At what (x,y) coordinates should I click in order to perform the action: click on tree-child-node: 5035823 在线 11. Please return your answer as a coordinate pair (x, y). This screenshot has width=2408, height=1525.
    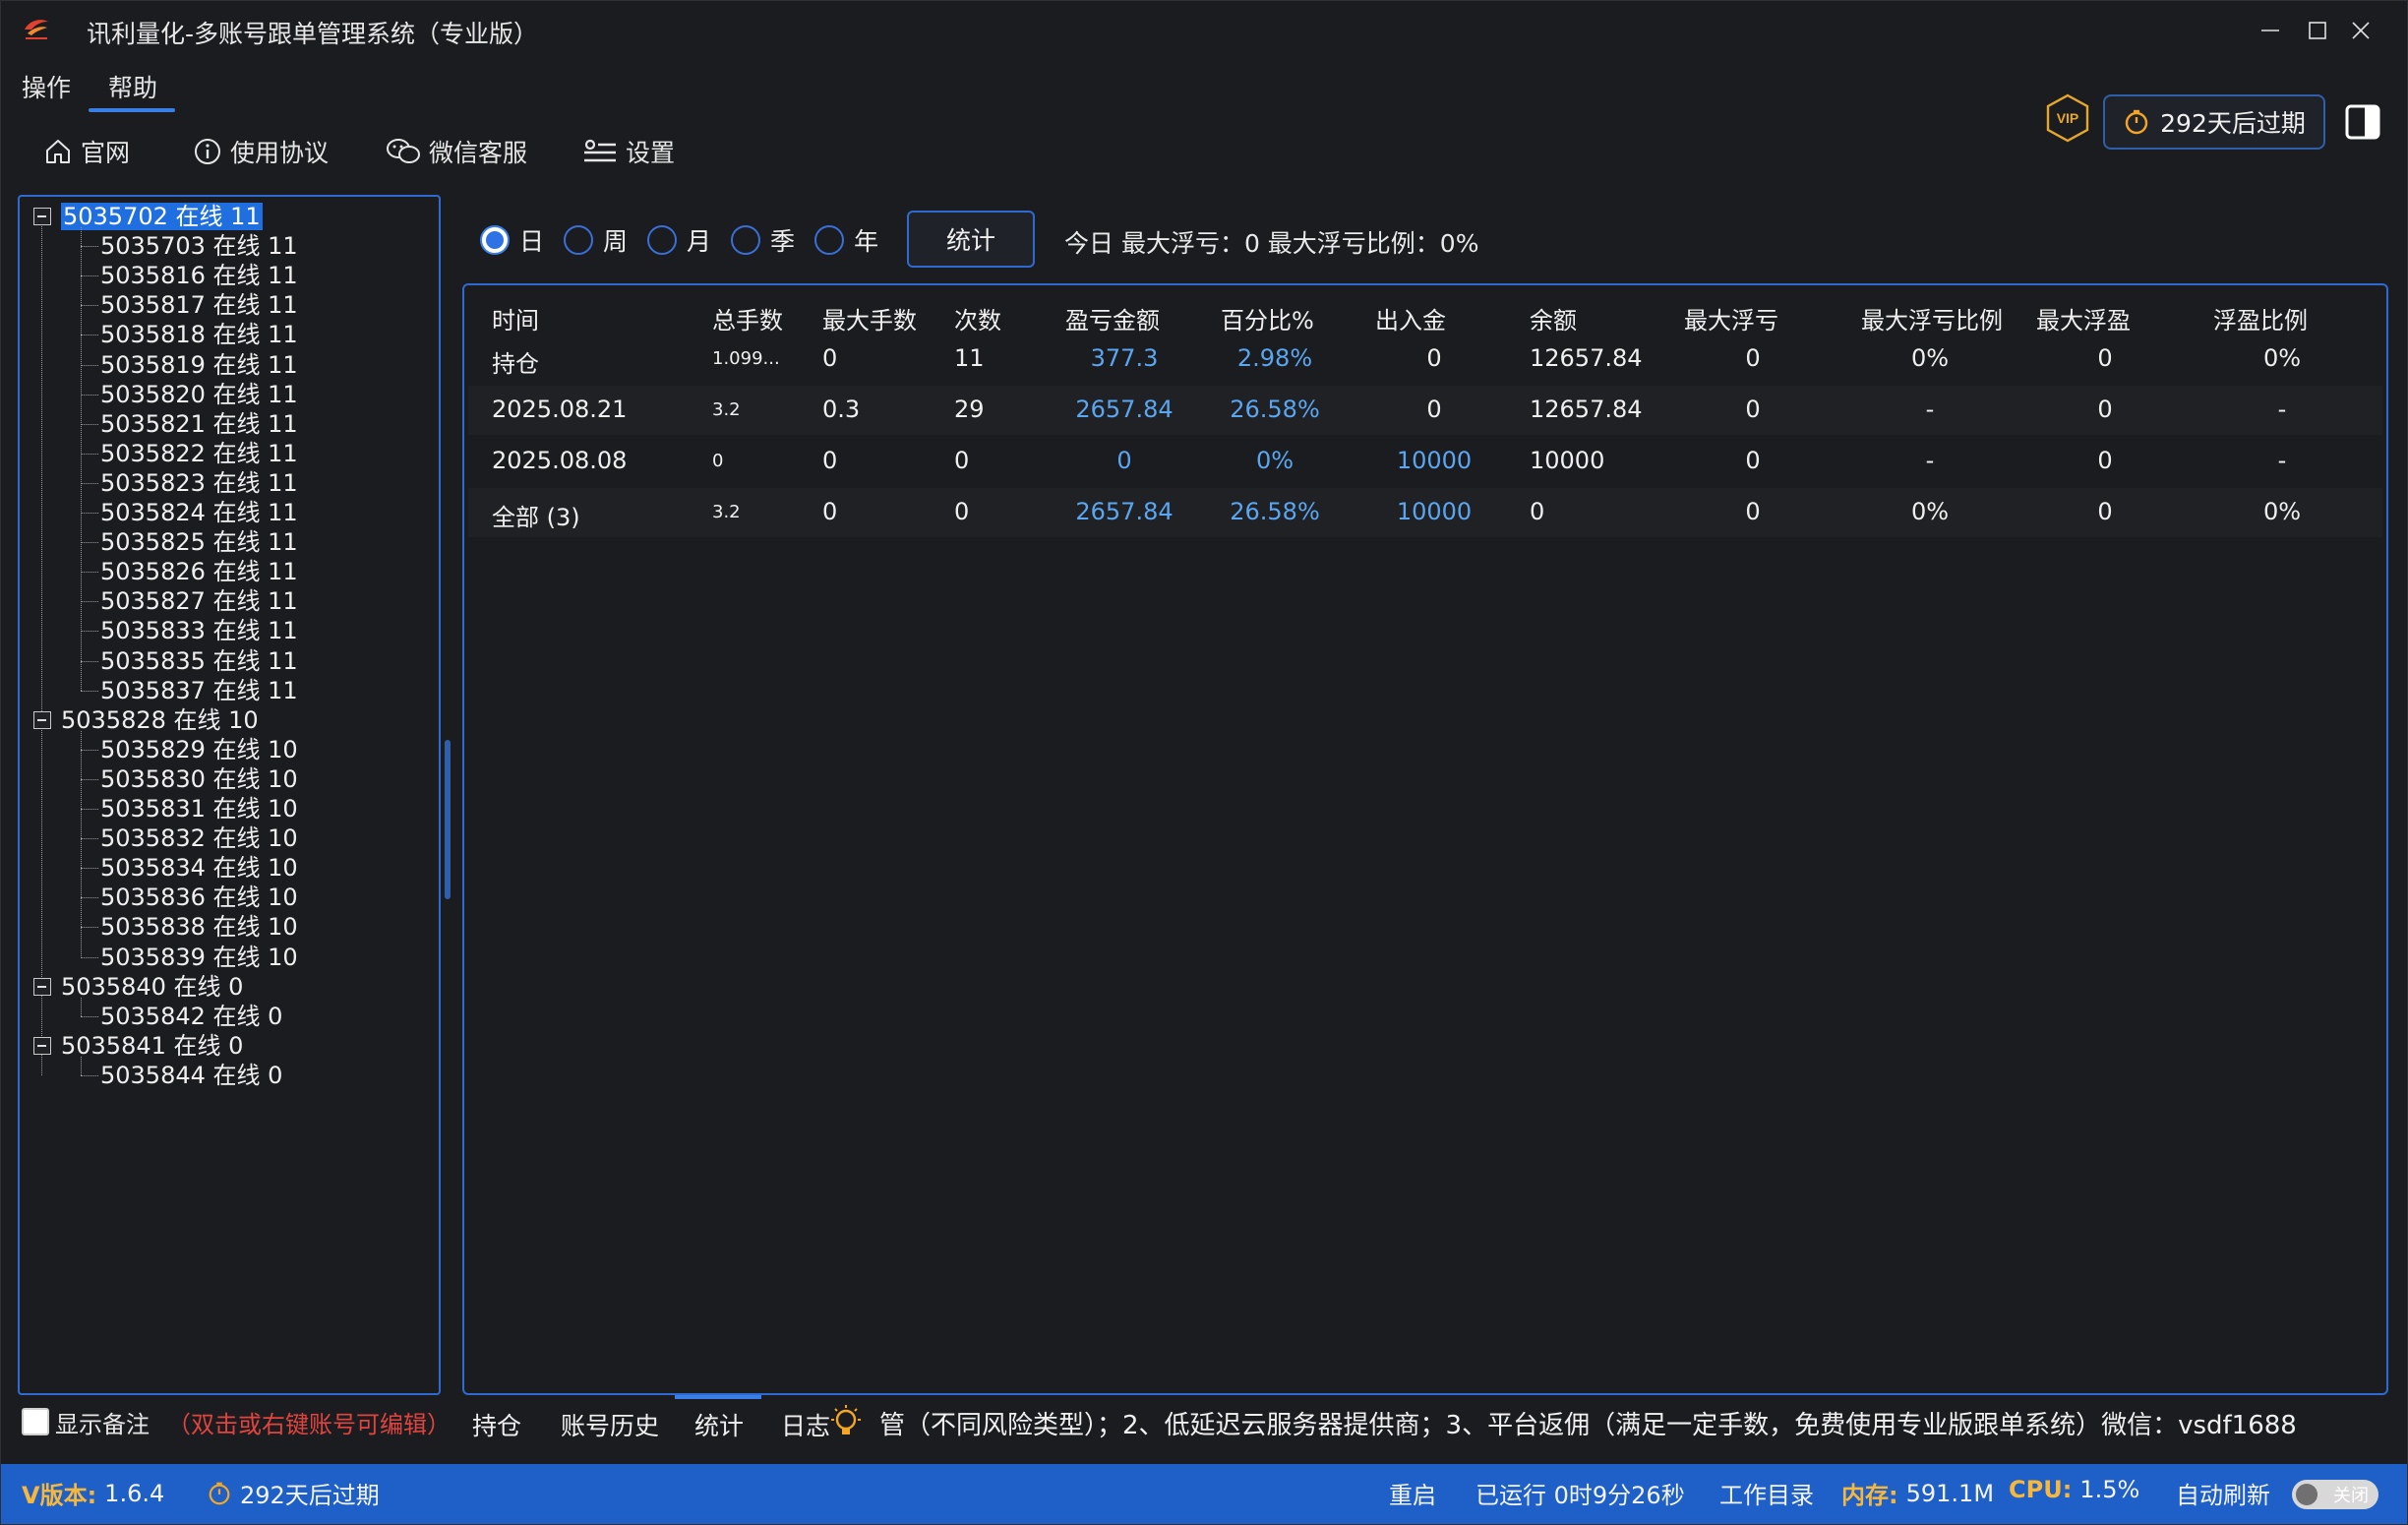
    Looking at the image, I should click on (199, 483).